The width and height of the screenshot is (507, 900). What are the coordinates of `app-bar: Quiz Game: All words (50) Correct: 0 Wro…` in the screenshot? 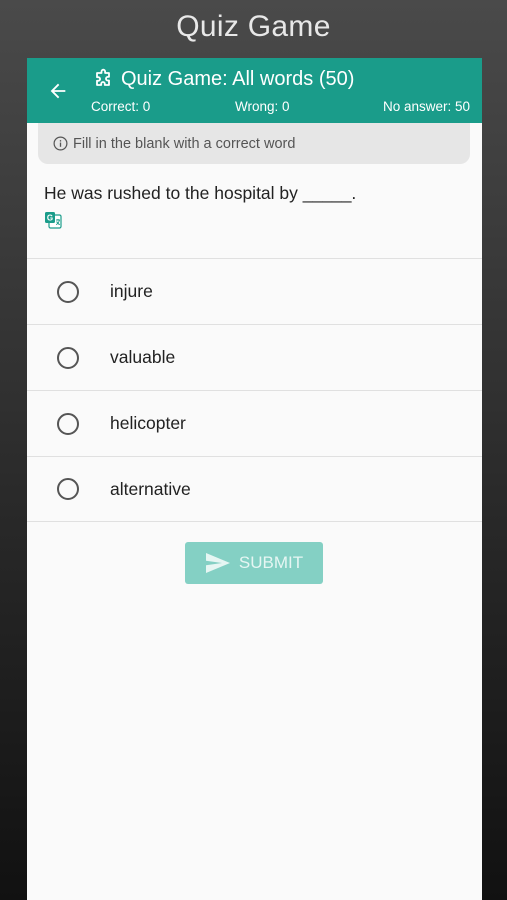 It's located at (254, 90).